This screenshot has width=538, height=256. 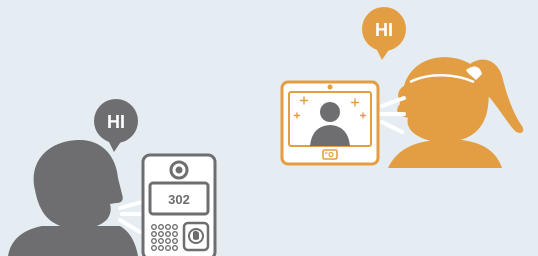 What do you see at coordinates (116, 122) in the screenshot?
I see `left-greeting-text: HI` at bounding box center [116, 122].